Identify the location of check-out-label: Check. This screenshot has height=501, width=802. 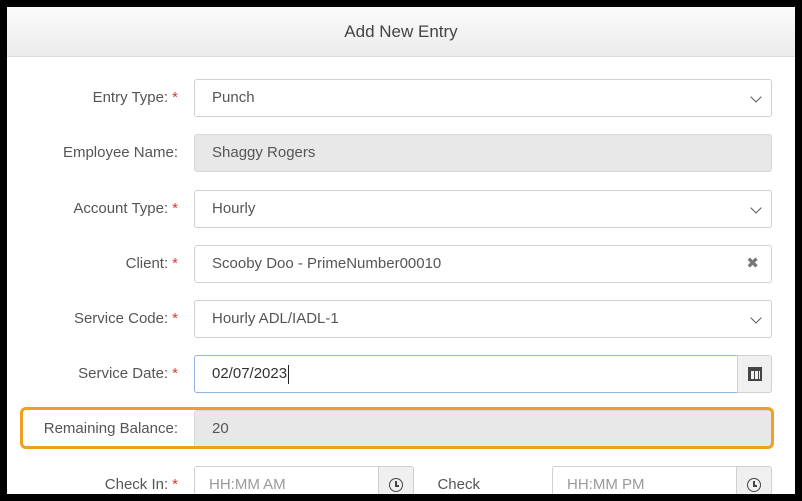
(458, 484).